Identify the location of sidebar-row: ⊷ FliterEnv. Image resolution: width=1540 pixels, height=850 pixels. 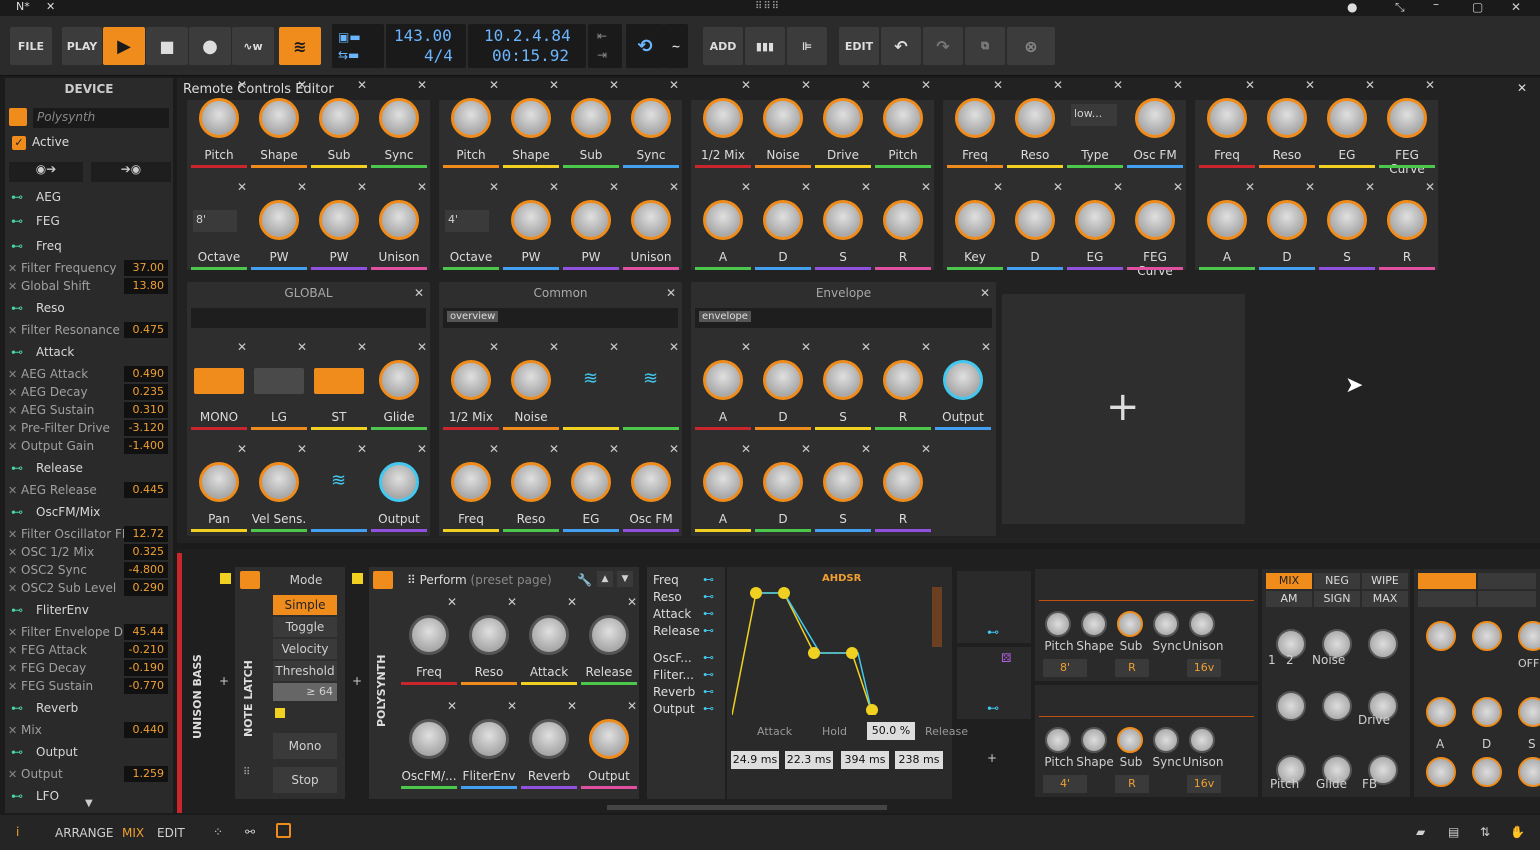
(89, 610).